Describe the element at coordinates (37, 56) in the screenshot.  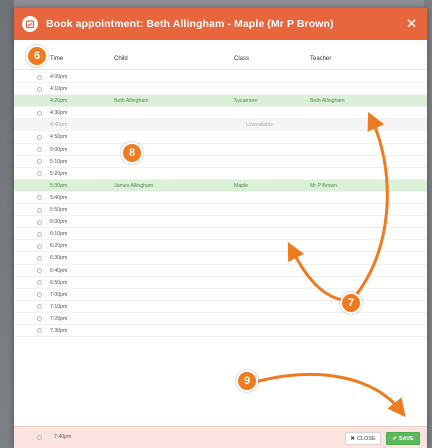
I see `callout-marker-6: 6` at that location.